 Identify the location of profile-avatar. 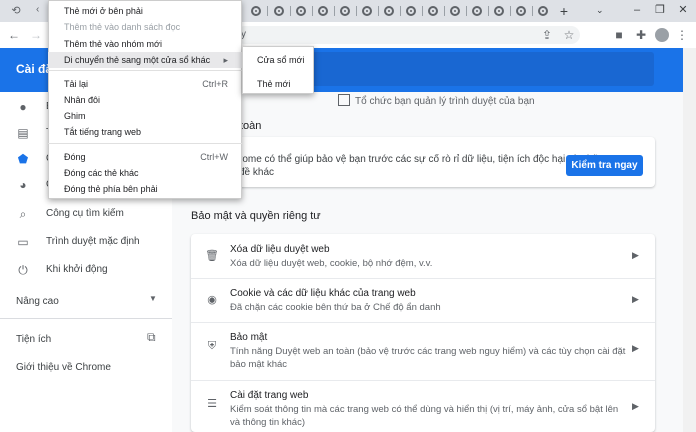
(662, 35).